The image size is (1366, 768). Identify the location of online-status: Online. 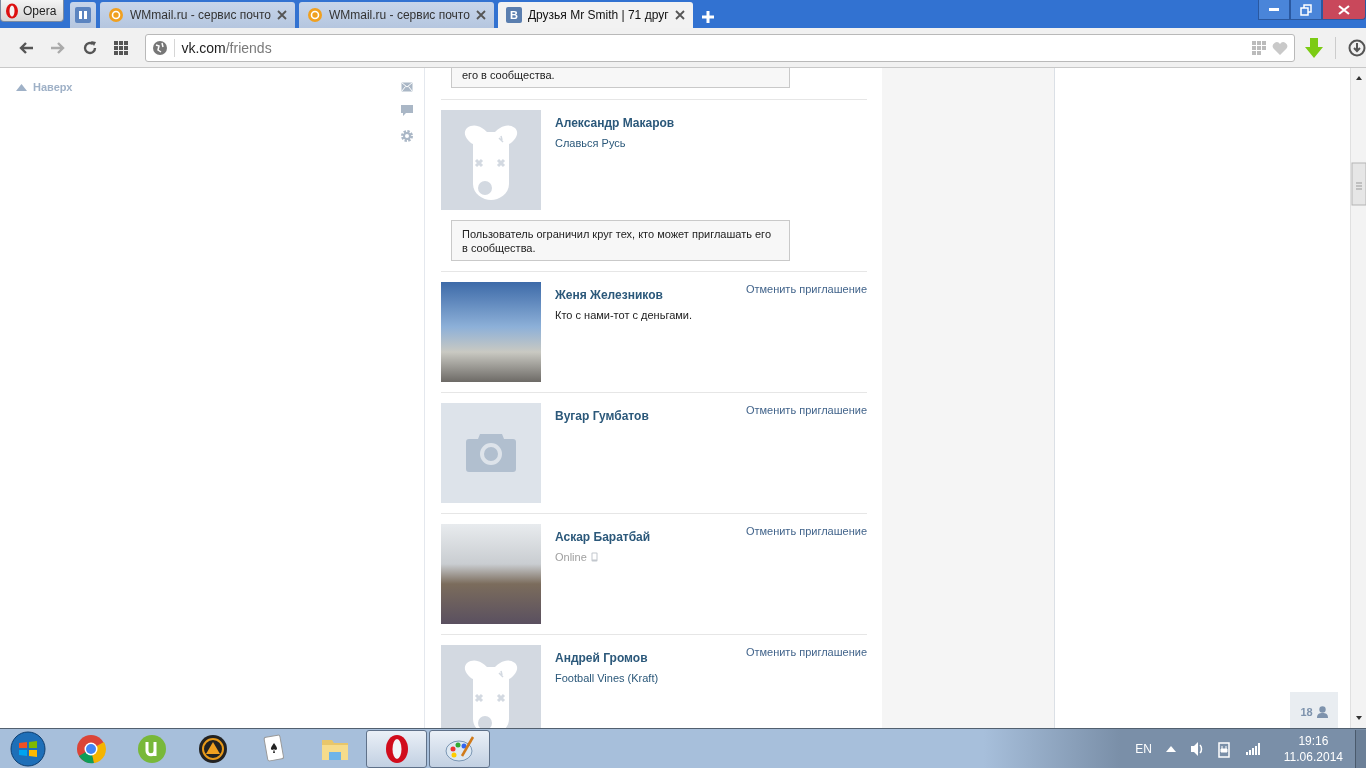
(571, 557).